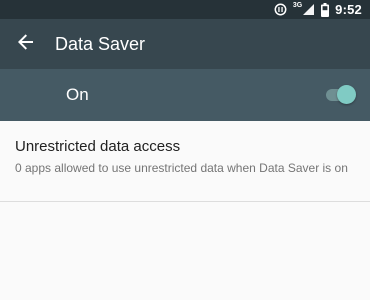 The image size is (370, 300). I want to click on status-icons: 3G 9:52, so click(318, 9).